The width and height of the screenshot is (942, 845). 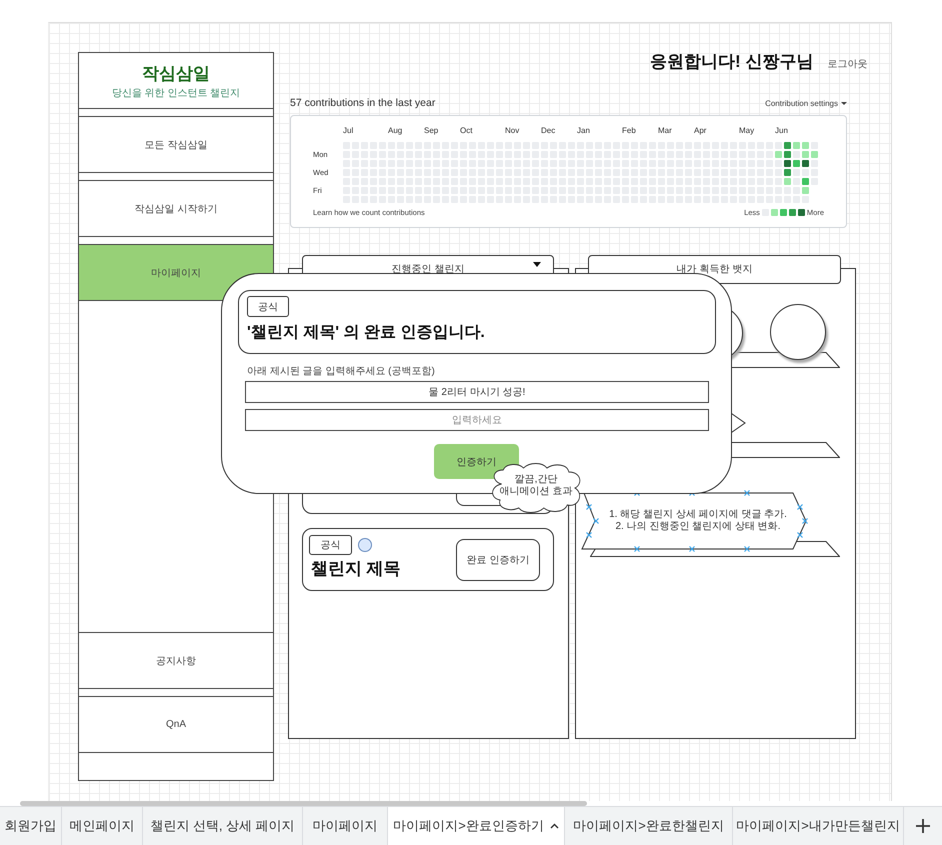 I want to click on month-label: Jul, so click(x=348, y=131).